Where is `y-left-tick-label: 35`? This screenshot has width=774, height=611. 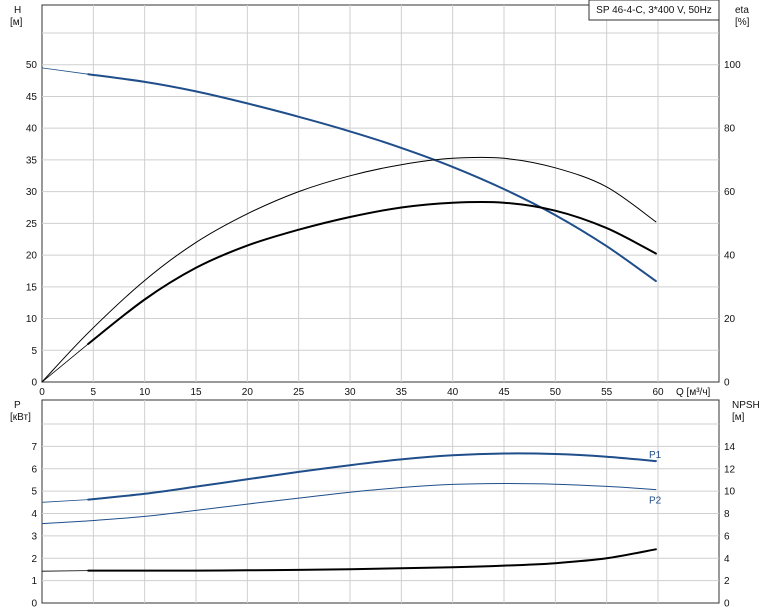
y-left-tick-label: 35 is located at coordinates (32, 160).